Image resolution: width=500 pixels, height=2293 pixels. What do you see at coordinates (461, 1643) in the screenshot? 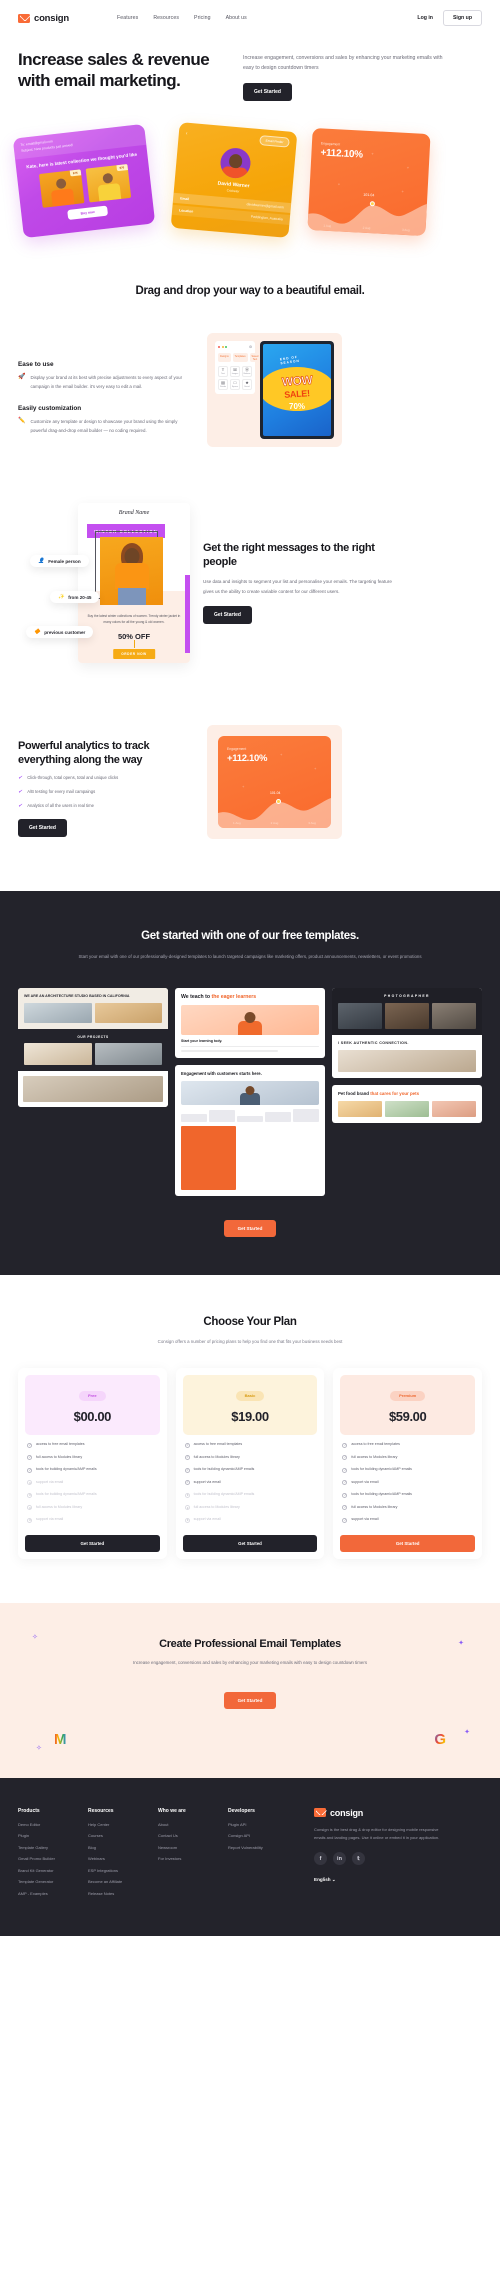
I see `sparkle-icon: ✦` at bounding box center [461, 1643].